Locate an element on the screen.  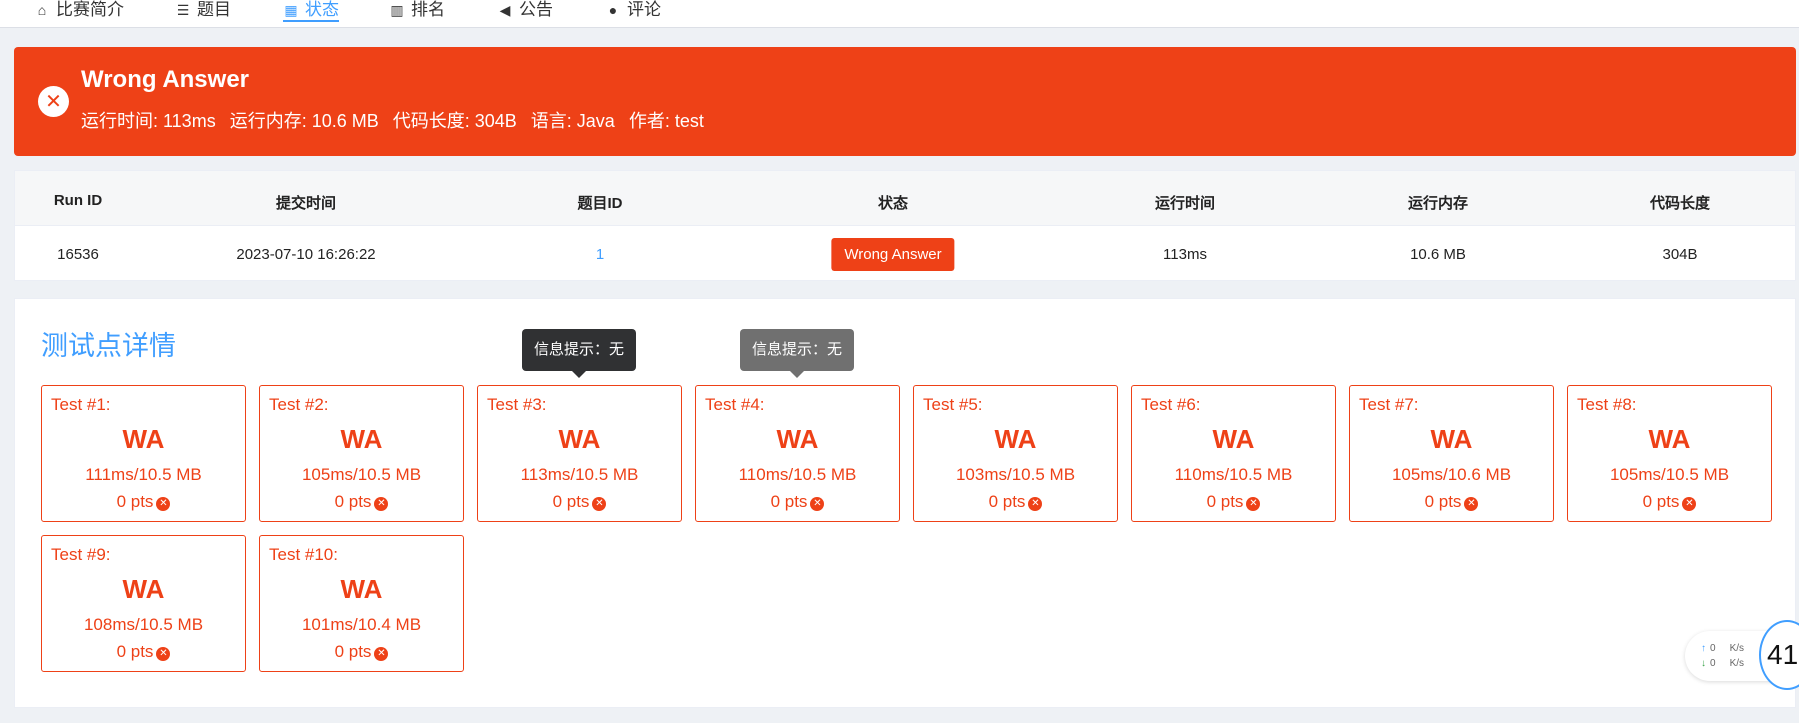
nav-item-announcement: ◀ 公告 is located at coordinates (525, 14).